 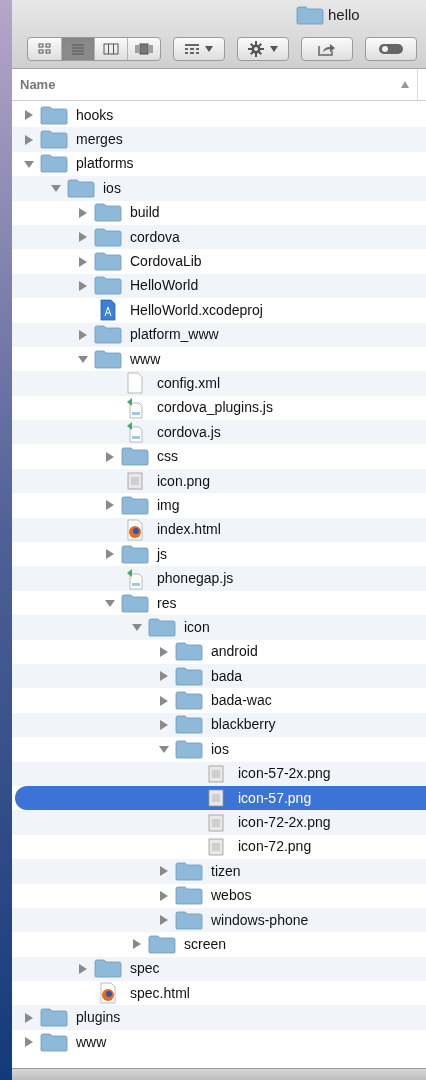 What do you see at coordinates (219, 578) in the screenshot?
I see `file-row: phonegap.js` at bounding box center [219, 578].